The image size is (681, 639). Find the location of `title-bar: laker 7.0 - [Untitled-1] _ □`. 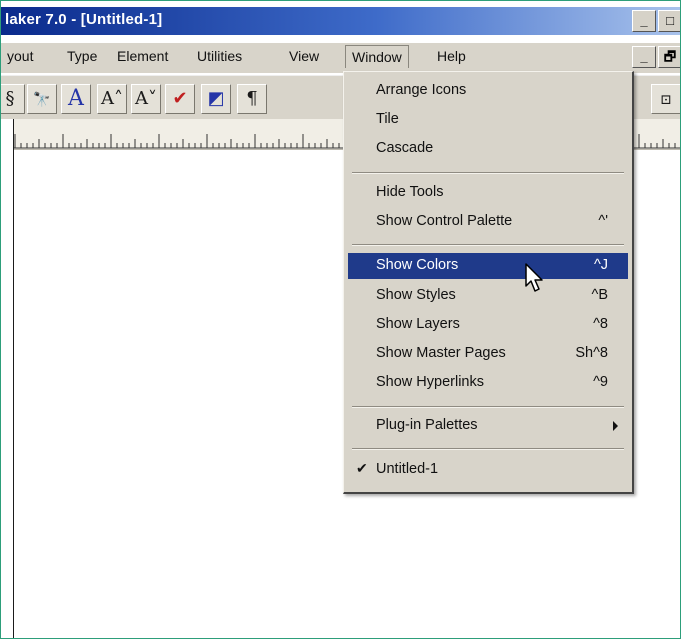

title-bar: laker 7.0 - [Untitled-1] _ □ is located at coordinates (340, 21).